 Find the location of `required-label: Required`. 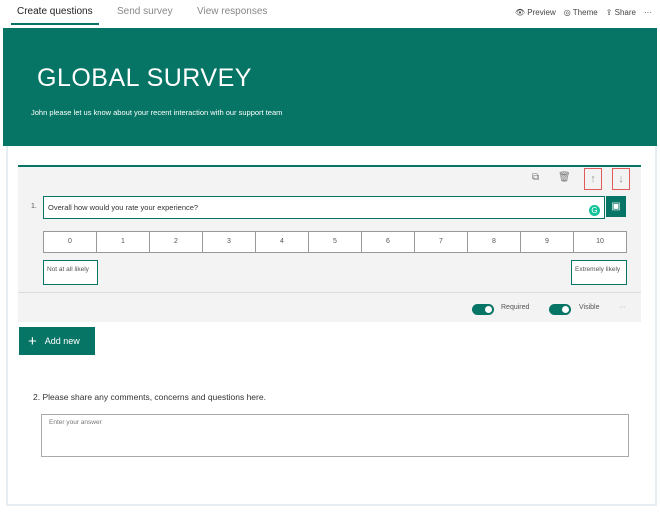

required-label: Required is located at coordinates (515, 307).